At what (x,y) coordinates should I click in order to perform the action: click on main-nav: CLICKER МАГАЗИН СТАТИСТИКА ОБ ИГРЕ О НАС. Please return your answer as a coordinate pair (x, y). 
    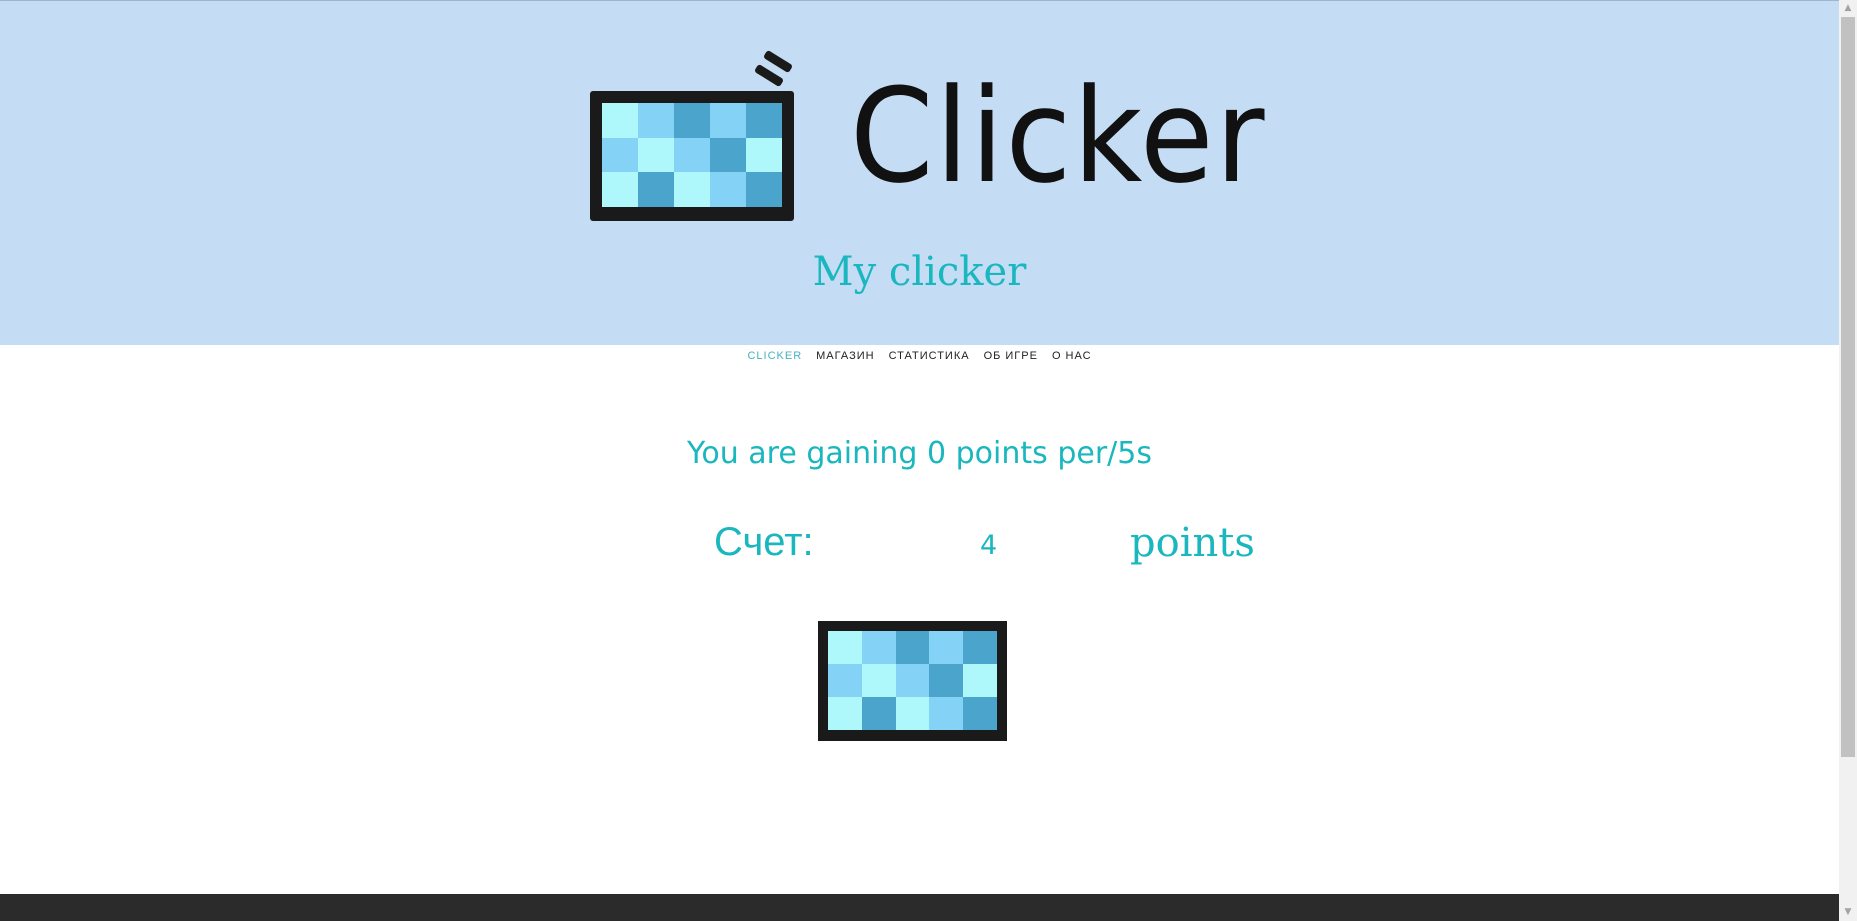
    Looking at the image, I should click on (919, 356).